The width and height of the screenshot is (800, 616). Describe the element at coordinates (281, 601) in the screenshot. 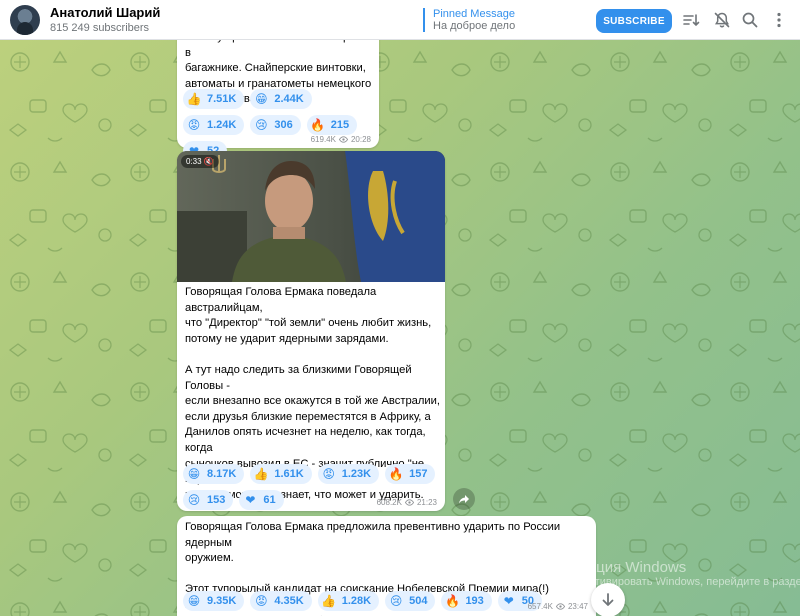

I see `reaction-button: 😡 4.35K` at that location.